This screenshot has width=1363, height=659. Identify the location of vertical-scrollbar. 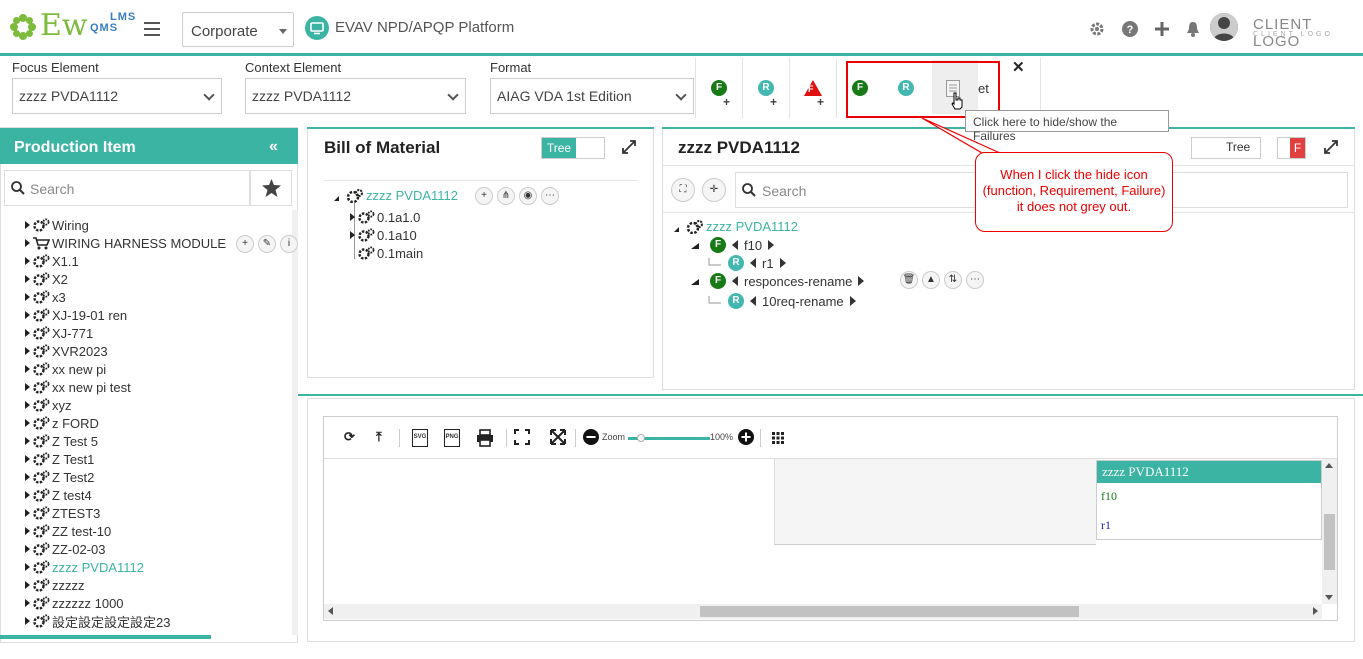
(1329, 531).